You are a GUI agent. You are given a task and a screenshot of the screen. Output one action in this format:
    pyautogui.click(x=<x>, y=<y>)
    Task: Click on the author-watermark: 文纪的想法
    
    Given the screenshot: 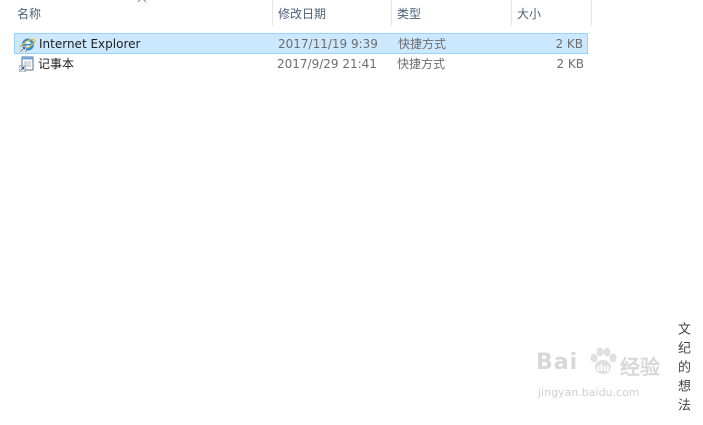 What is the action you would take?
    pyautogui.click(x=682, y=369)
    